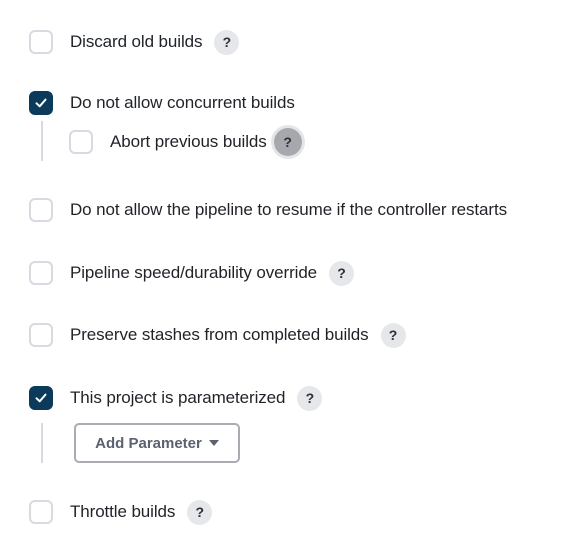 This screenshot has width=573, height=540. I want to click on option-label: Throttle builds, so click(122, 512).